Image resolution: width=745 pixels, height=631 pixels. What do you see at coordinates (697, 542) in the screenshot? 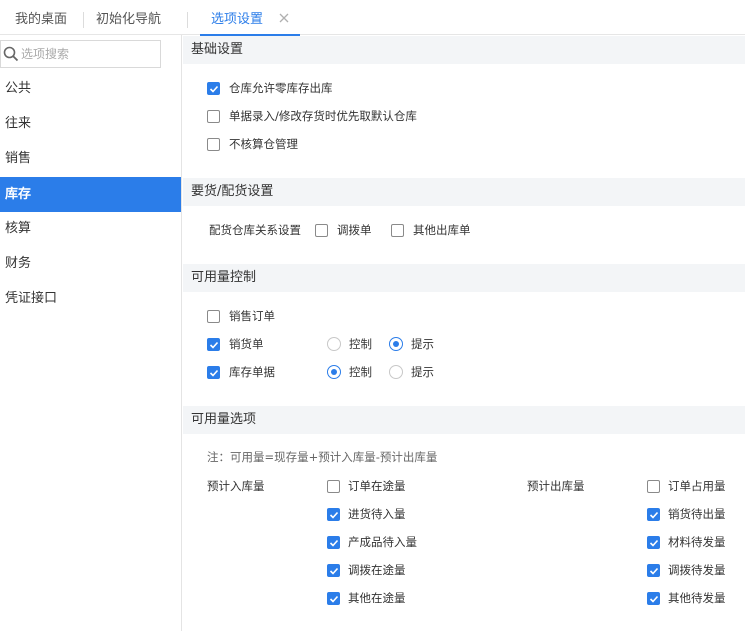
I see `option-label: 材料待发量` at bounding box center [697, 542].